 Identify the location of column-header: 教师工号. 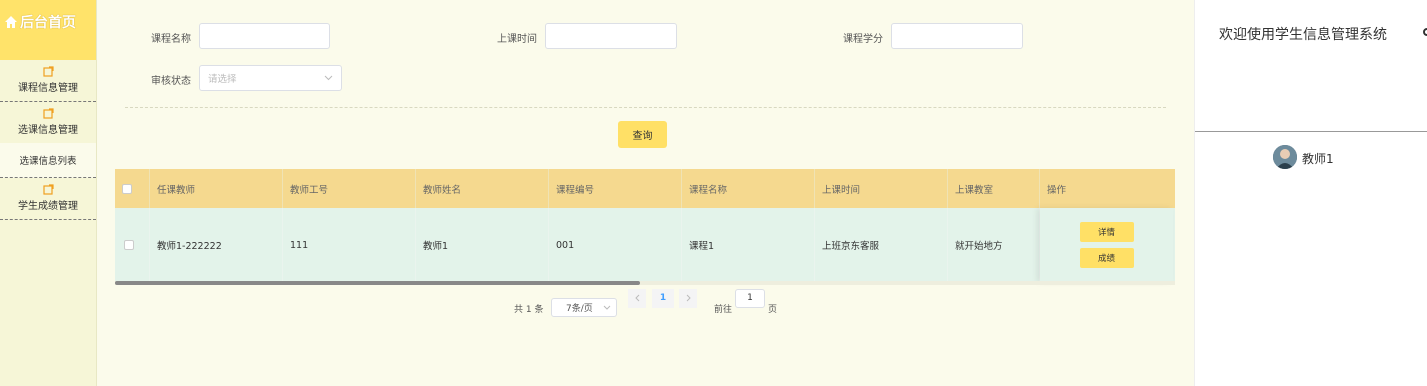
(349, 188).